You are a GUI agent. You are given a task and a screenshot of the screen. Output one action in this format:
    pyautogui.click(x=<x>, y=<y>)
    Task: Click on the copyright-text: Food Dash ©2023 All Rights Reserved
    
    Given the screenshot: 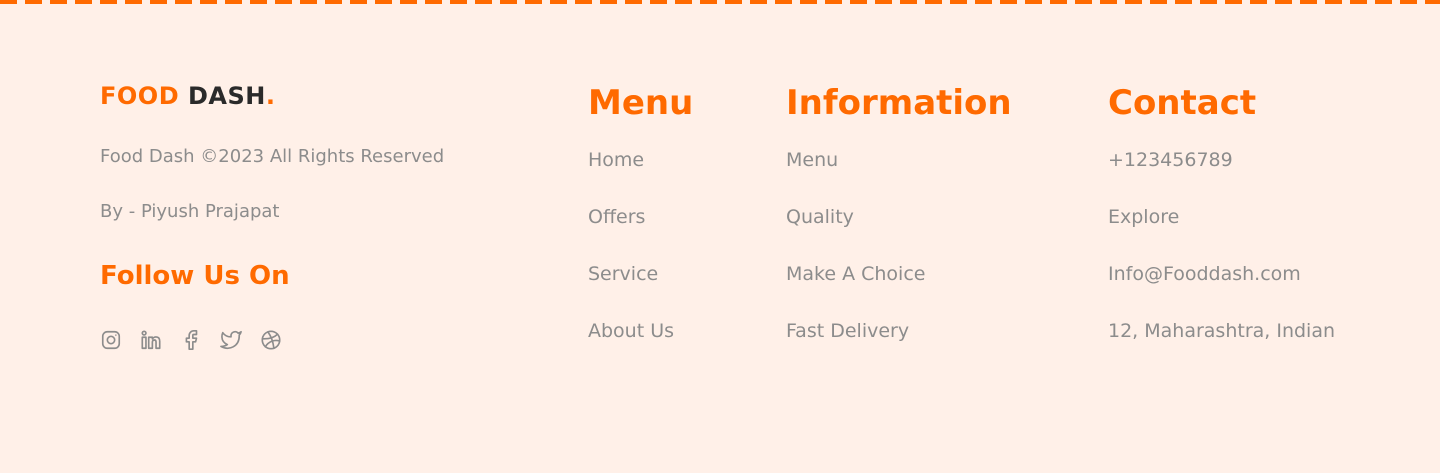 What is the action you would take?
    pyautogui.click(x=272, y=156)
    